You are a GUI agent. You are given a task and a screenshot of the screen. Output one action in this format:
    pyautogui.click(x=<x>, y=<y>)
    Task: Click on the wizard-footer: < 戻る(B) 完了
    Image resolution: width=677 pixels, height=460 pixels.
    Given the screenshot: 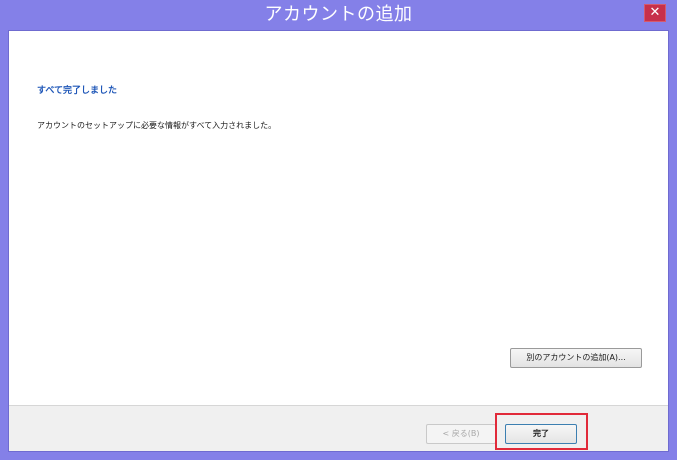 What is the action you would take?
    pyautogui.click(x=338, y=428)
    